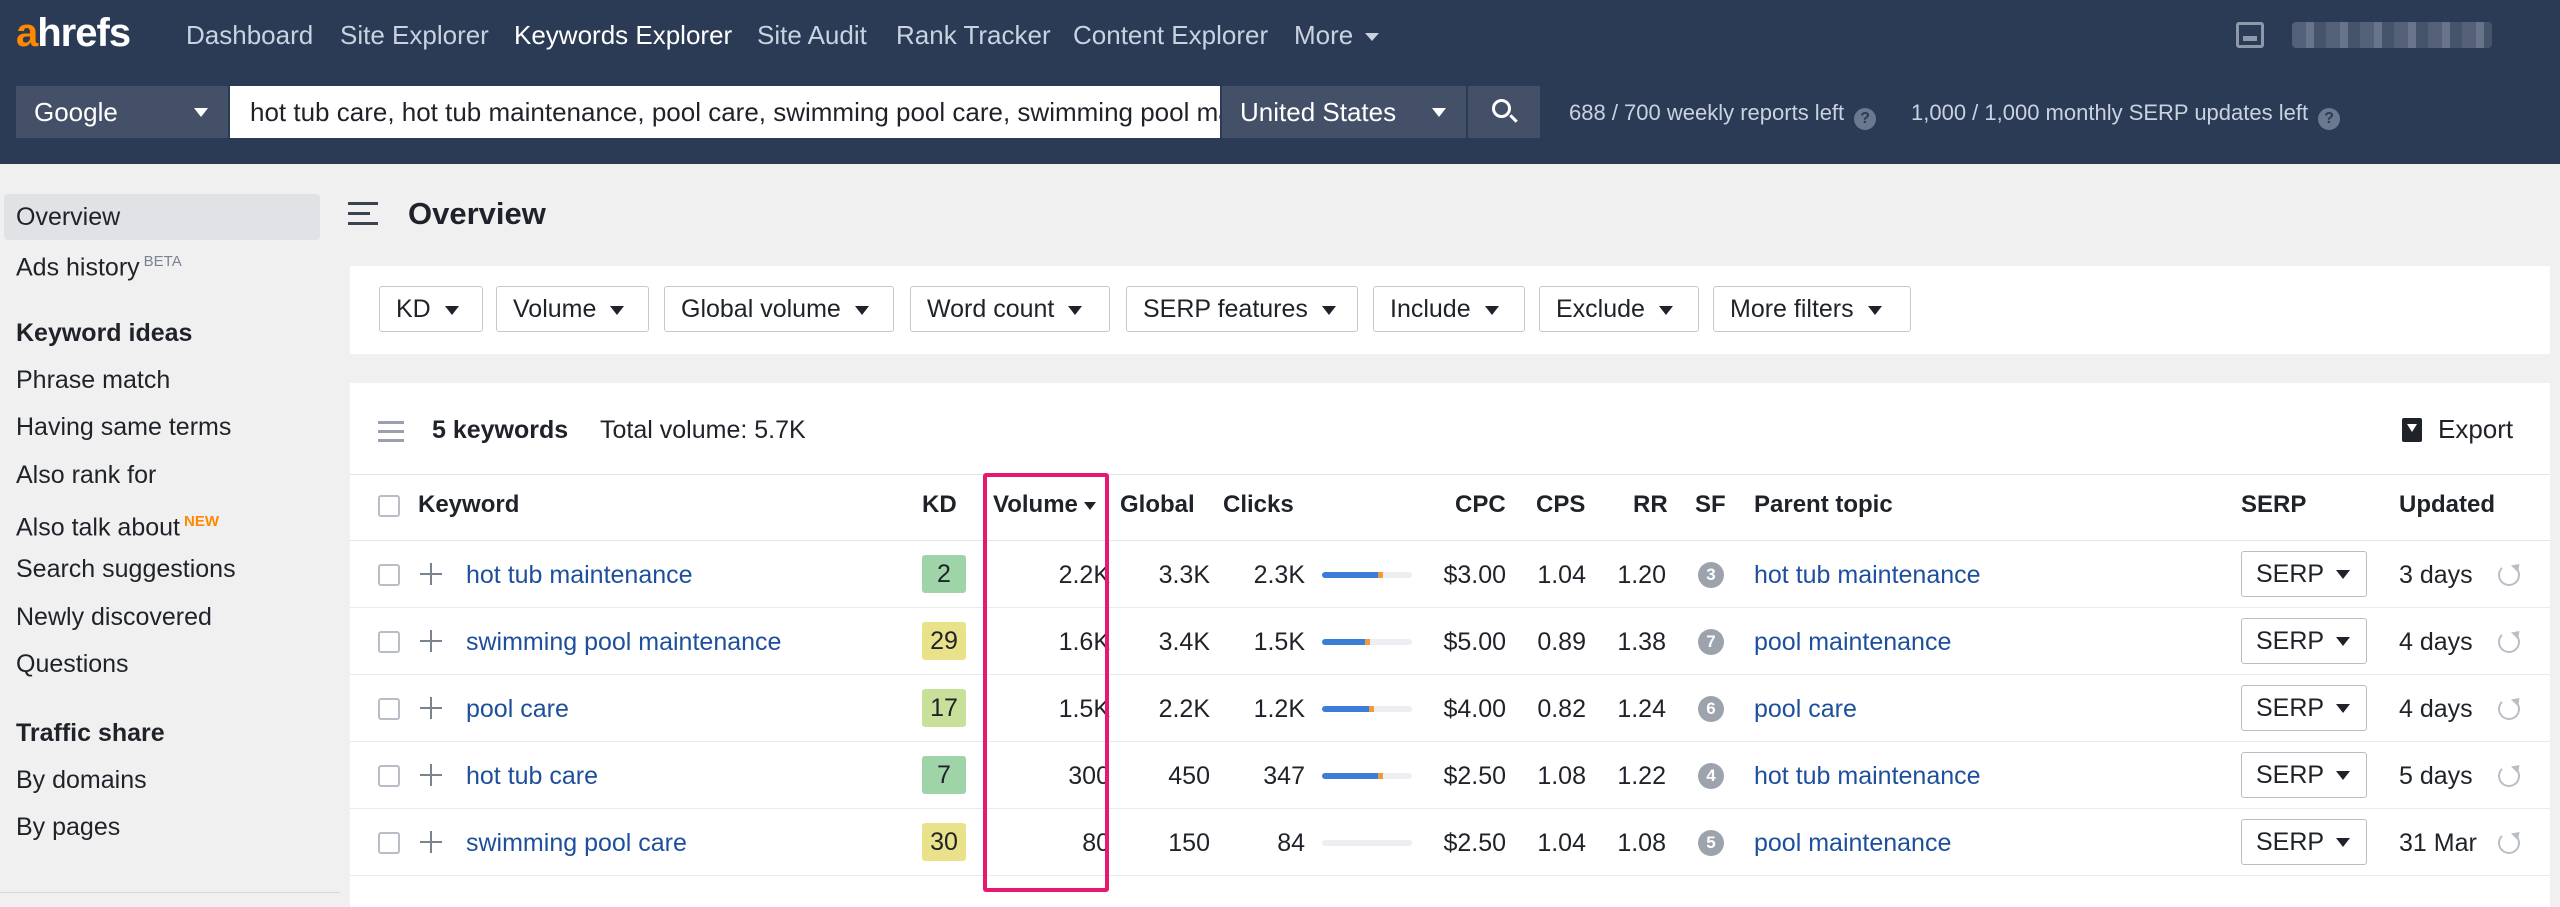 The height and width of the screenshot is (907, 2560). I want to click on column-menu-icon, so click(391, 434).